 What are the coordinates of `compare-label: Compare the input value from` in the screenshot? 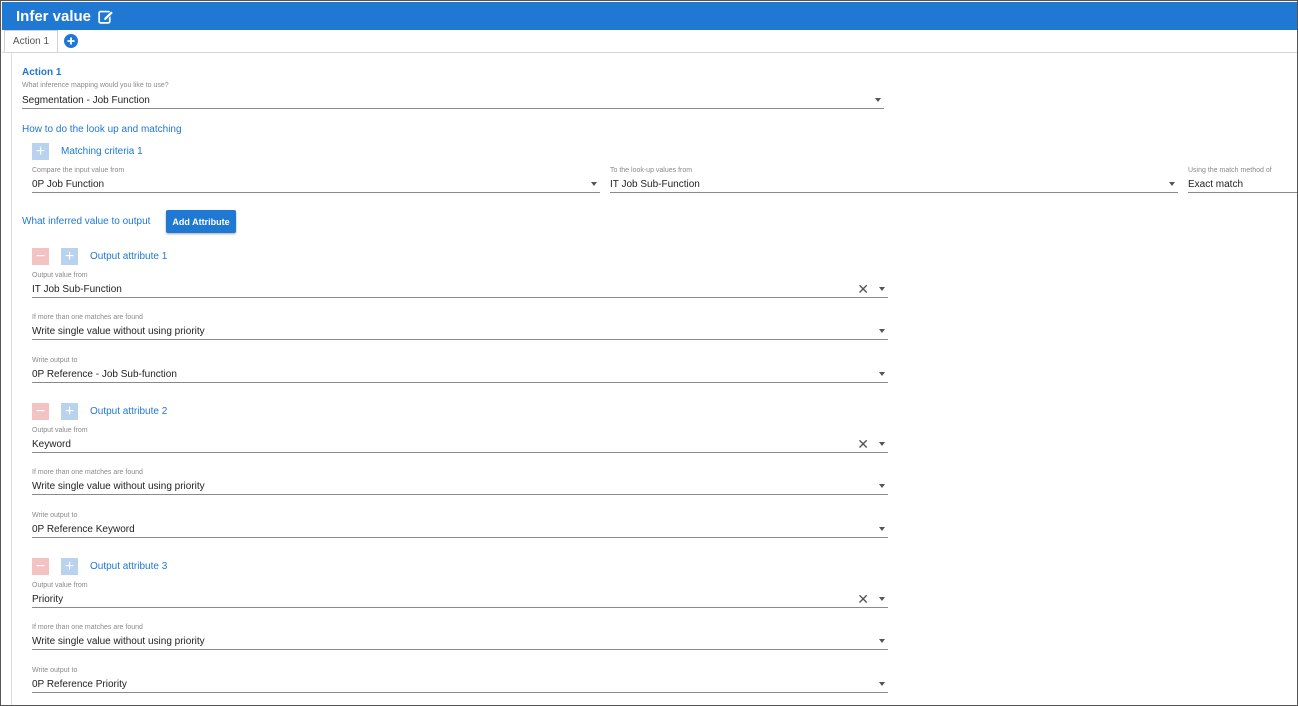 It's located at (78, 170).